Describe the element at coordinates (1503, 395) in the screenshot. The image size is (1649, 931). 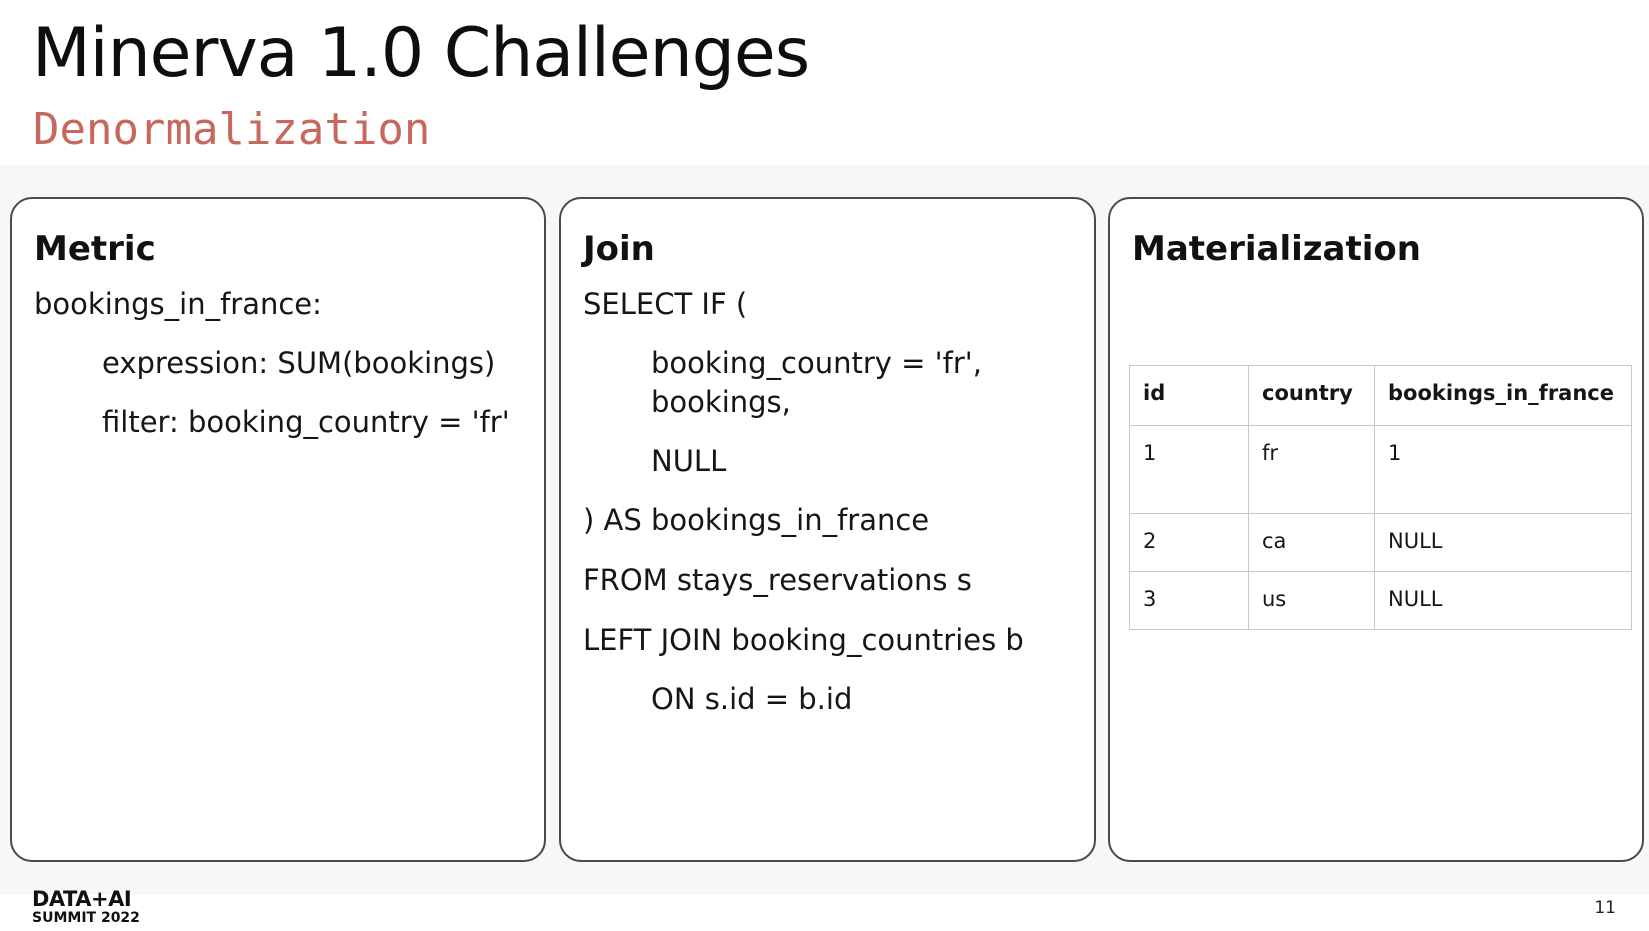
I see `table-header-cell: bookings_in_france` at that location.